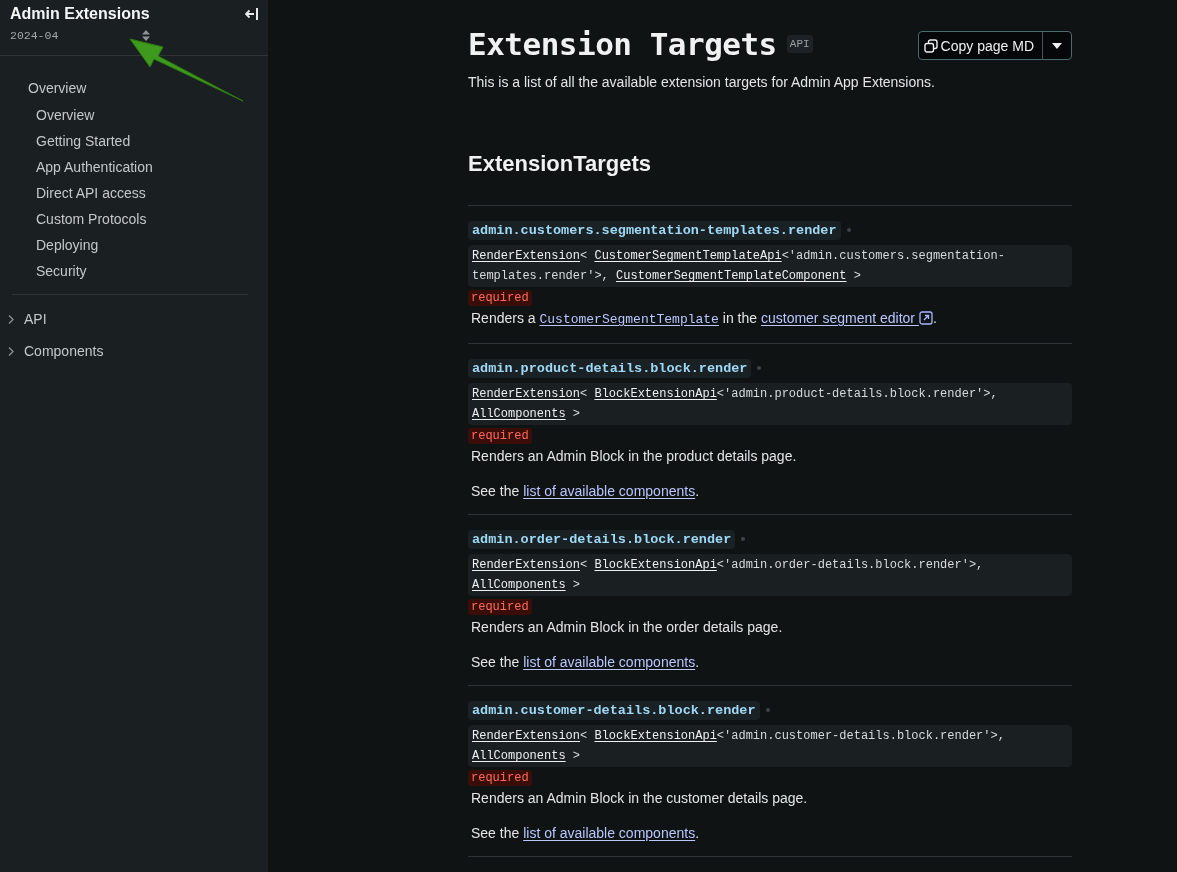  I want to click on nav-section-label: Components, so click(64, 351).